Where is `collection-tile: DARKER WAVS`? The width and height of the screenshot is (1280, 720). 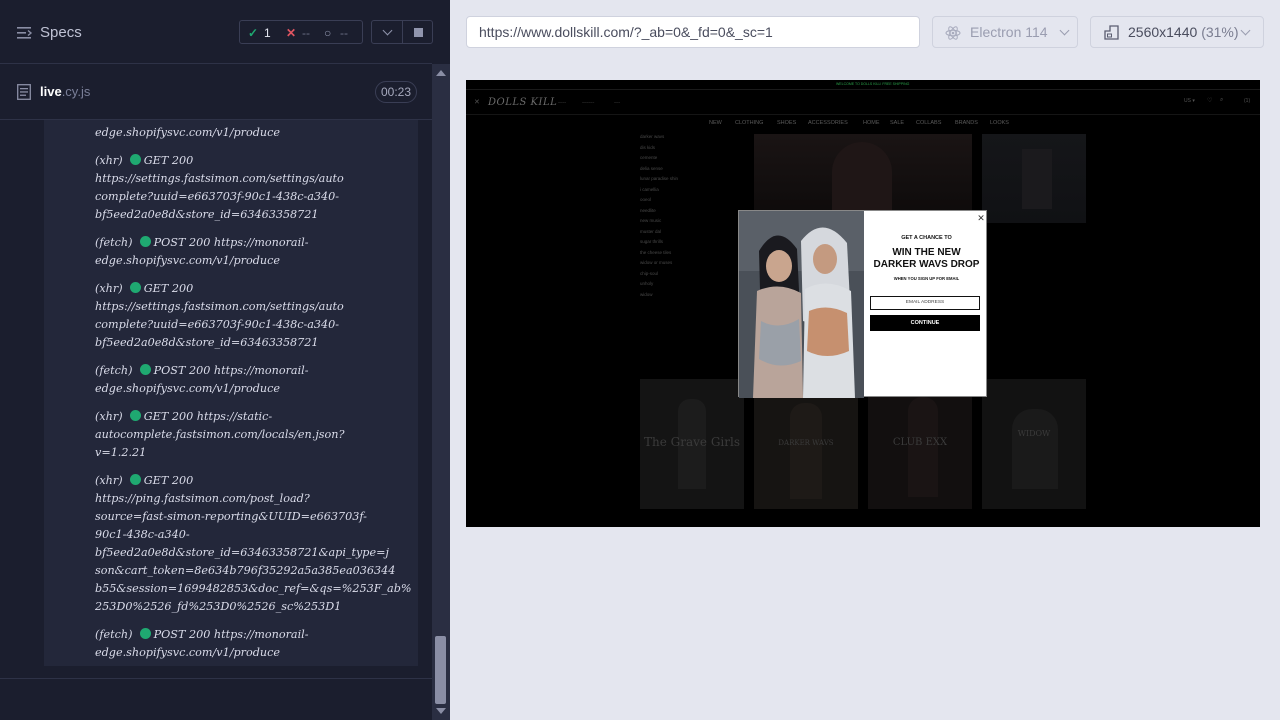
collection-tile: DARKER WAVS is located at coordinates (806, 444).